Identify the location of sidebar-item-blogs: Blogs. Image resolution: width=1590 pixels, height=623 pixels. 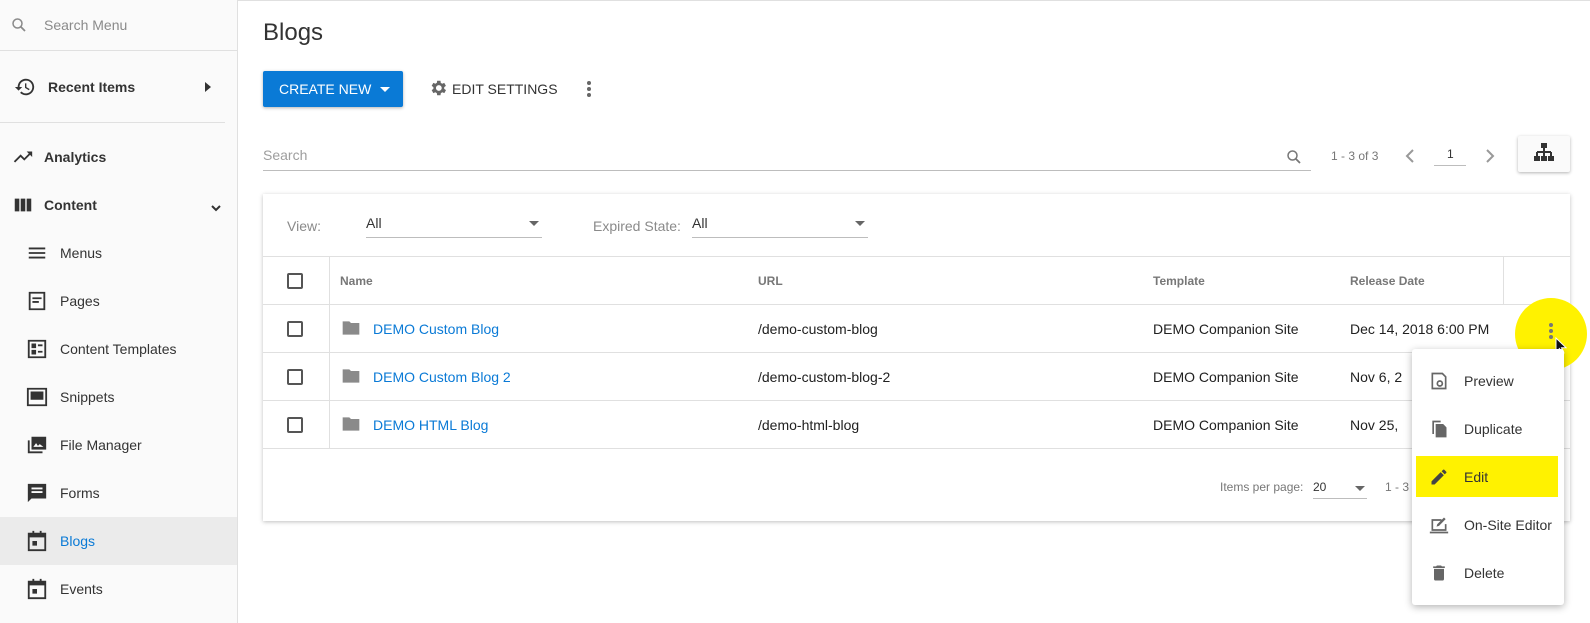
(118, 541).